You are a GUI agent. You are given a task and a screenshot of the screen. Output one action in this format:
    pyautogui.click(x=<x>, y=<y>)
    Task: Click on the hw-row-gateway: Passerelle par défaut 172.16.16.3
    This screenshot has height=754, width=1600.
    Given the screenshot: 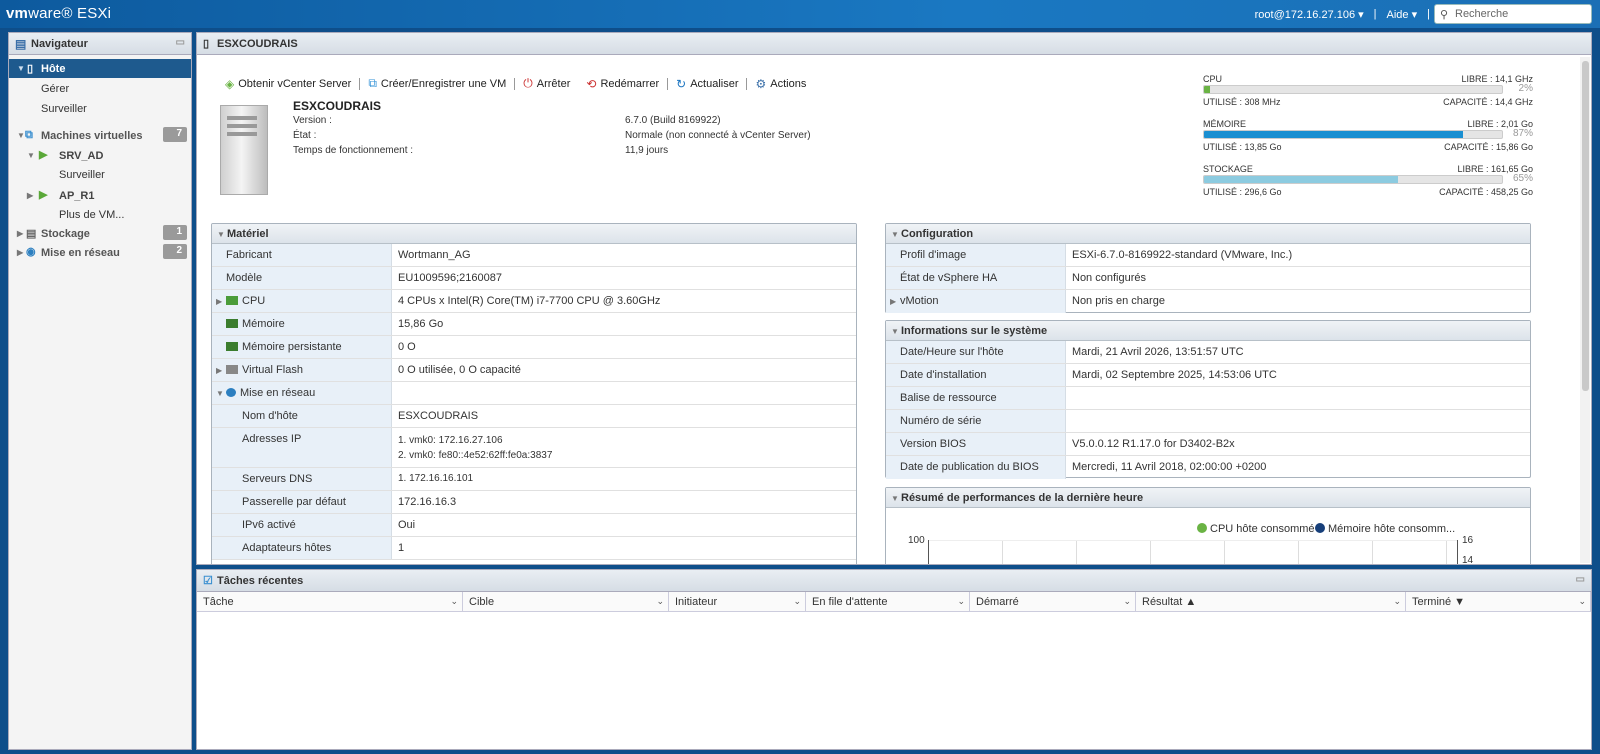 What is the action you would take?
    pyautogui.click(x=534, y=502)
    